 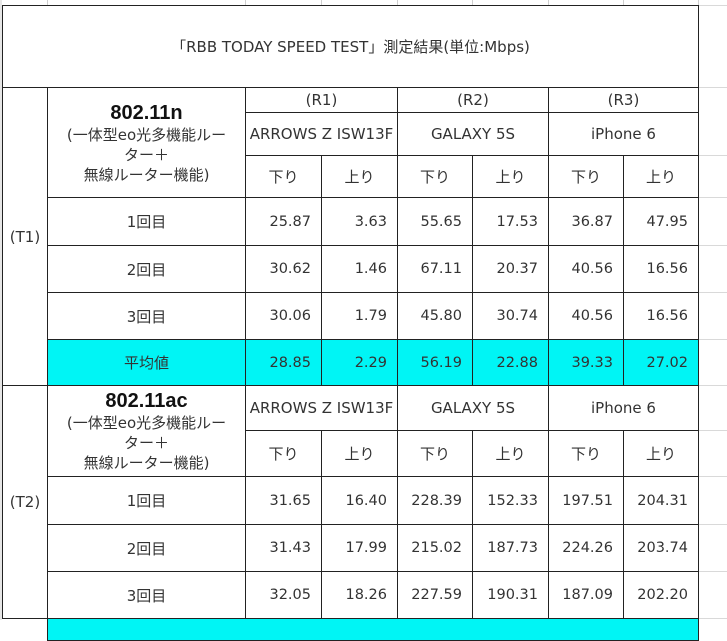 What do you see at coordinates (510, 595) in the screenshot?
I see `speed-value: 190.31` at bounding box center [510, 595].